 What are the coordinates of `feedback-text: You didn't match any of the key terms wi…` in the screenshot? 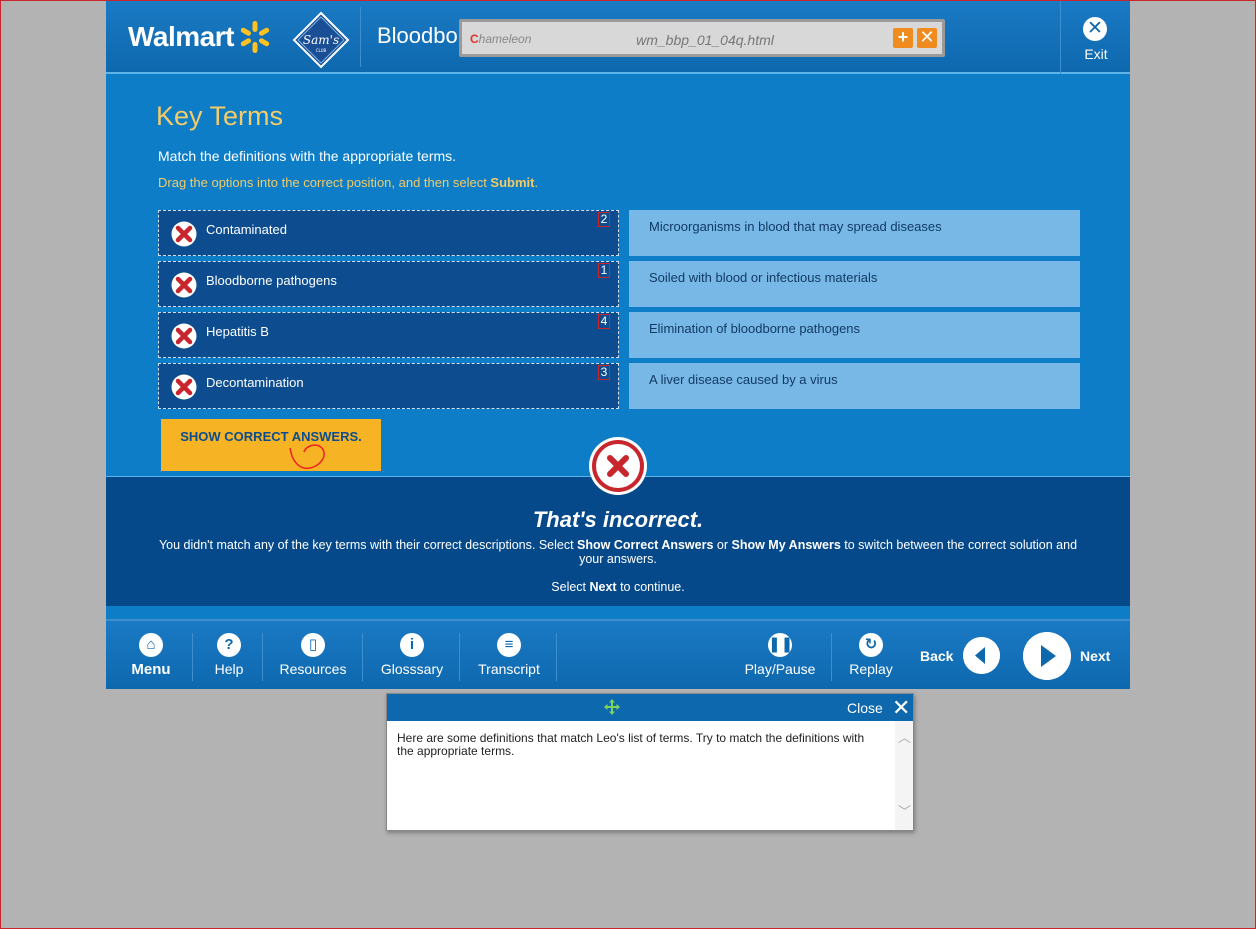 It's located at (618, 552).